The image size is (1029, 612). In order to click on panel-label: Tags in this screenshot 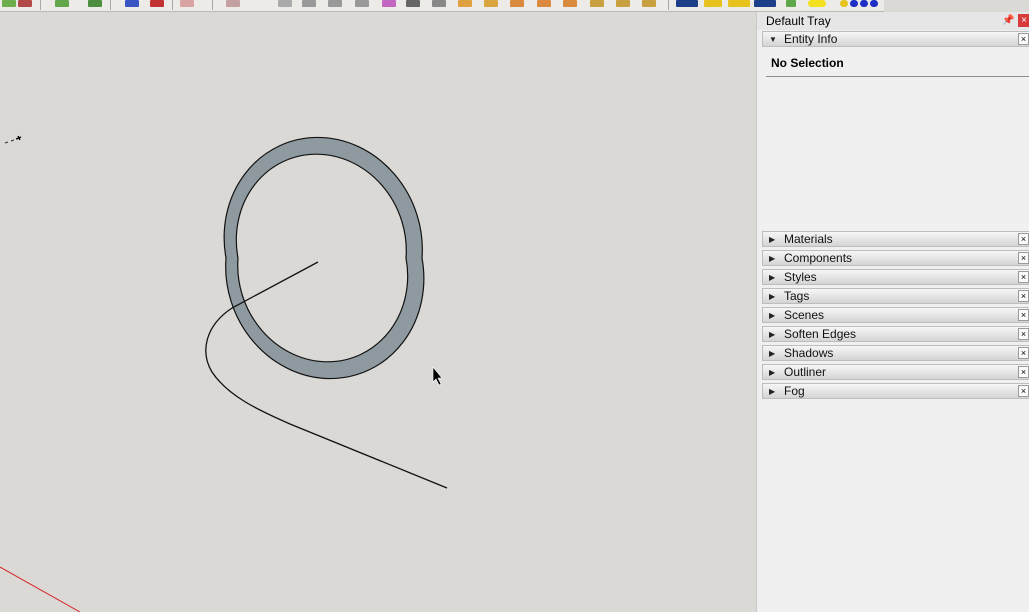, I will do `click(797, 296)`.